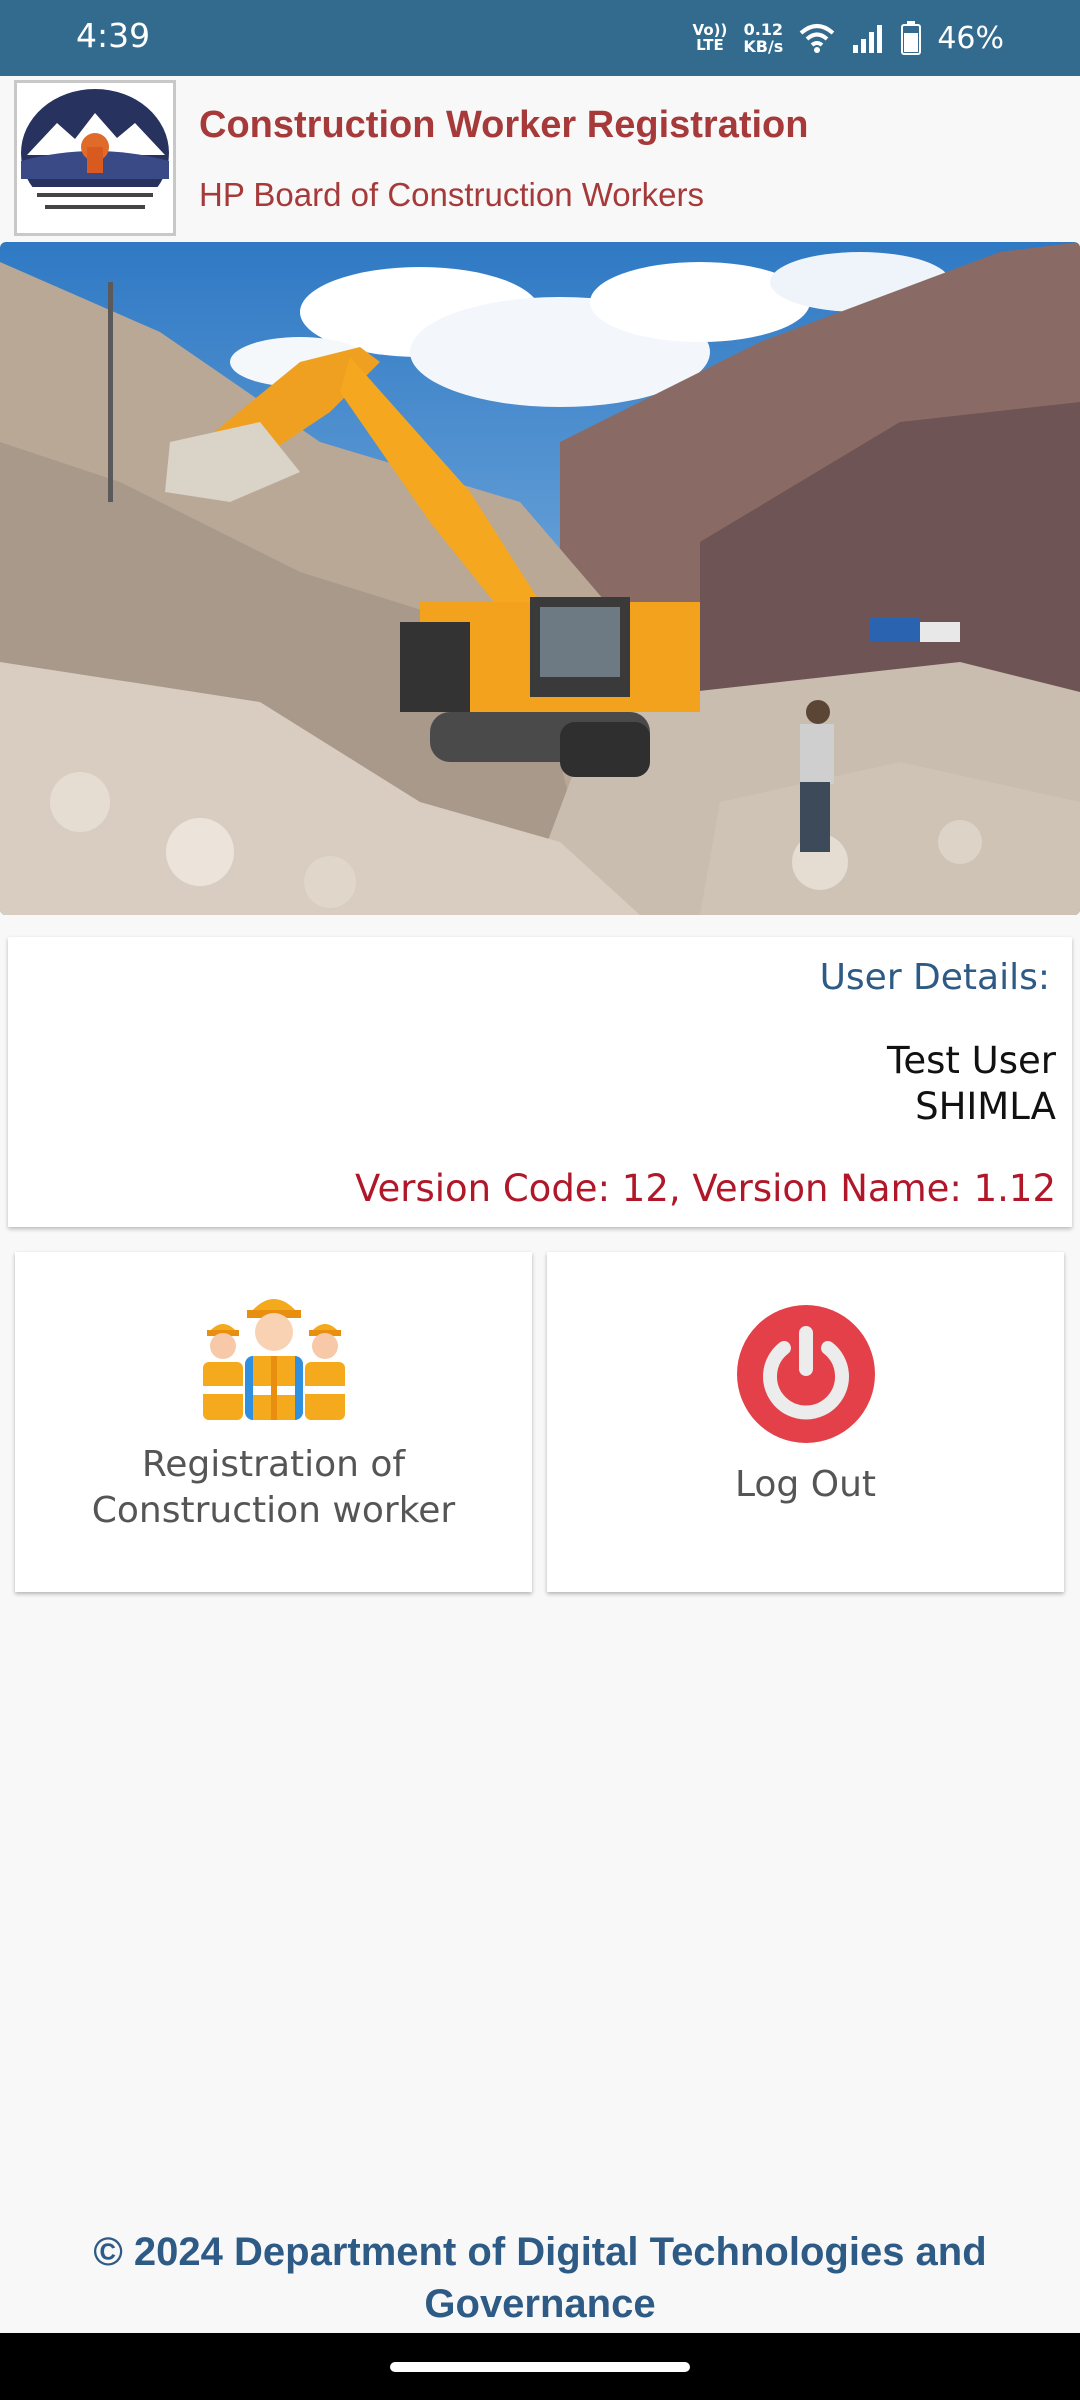  What do you see at coordinates (817, 38) in the screenshot?
I see `wifi-icon` at bounding box center [817, 38].